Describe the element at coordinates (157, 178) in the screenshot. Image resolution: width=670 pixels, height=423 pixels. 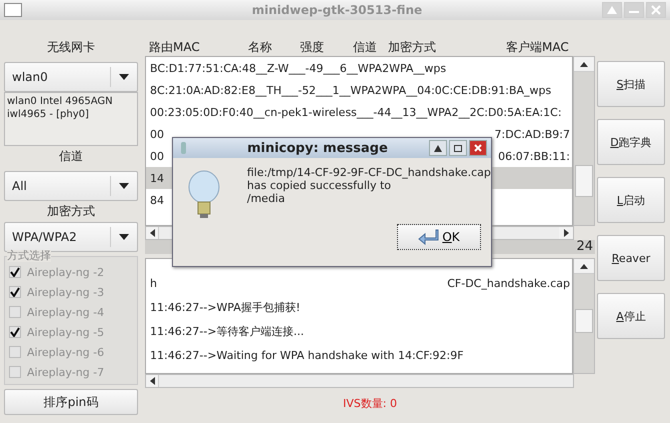
I see `row-text: 14` at that location.